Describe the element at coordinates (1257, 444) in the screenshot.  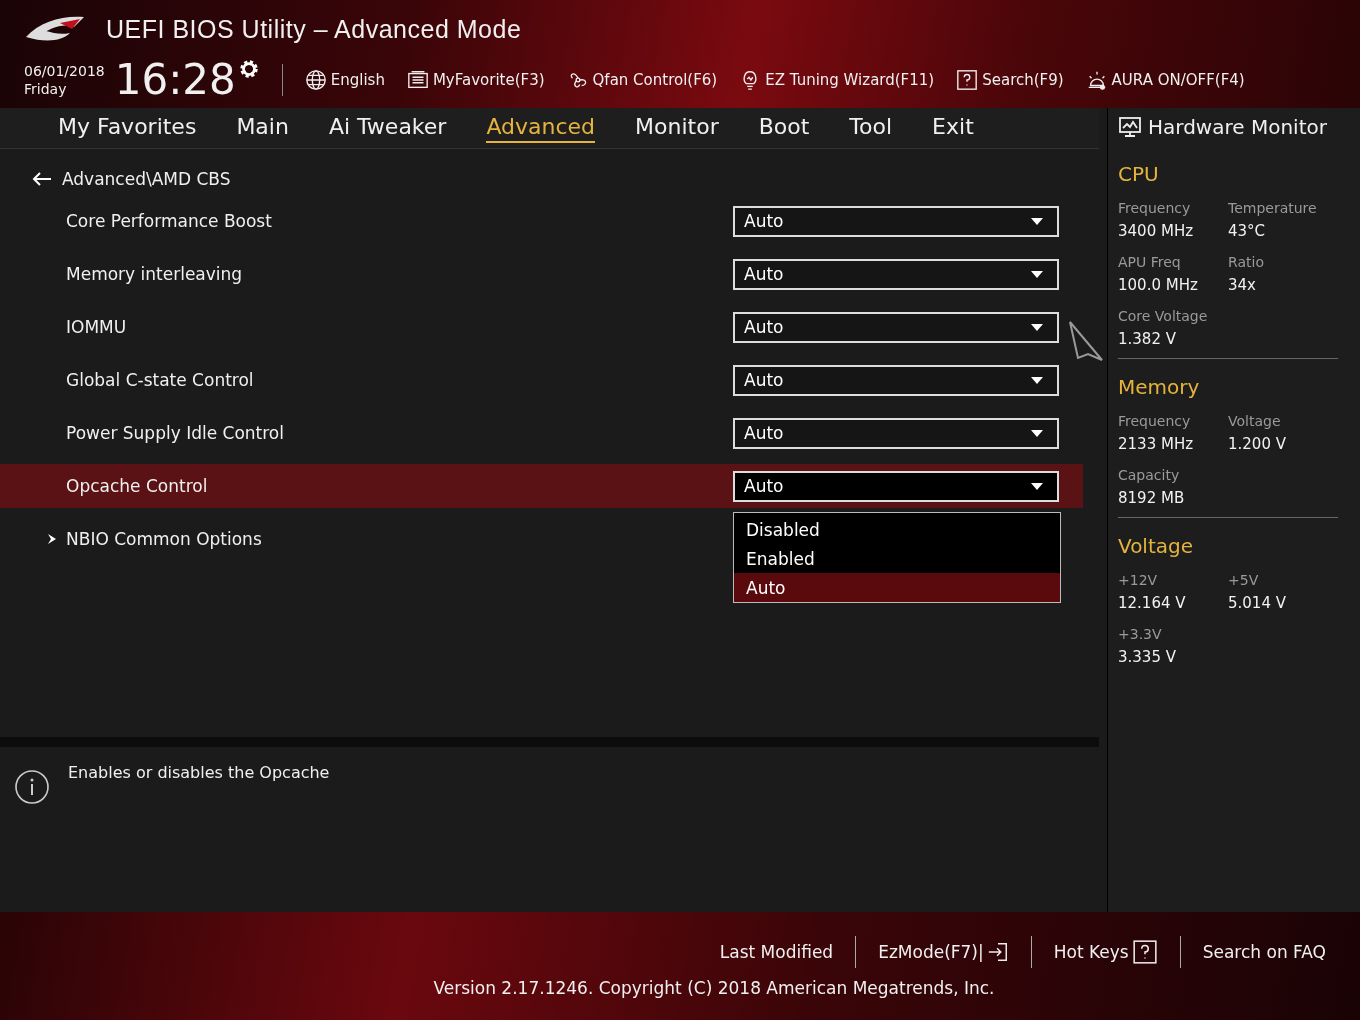
I see `reading-value: 1.200 V` at that location.